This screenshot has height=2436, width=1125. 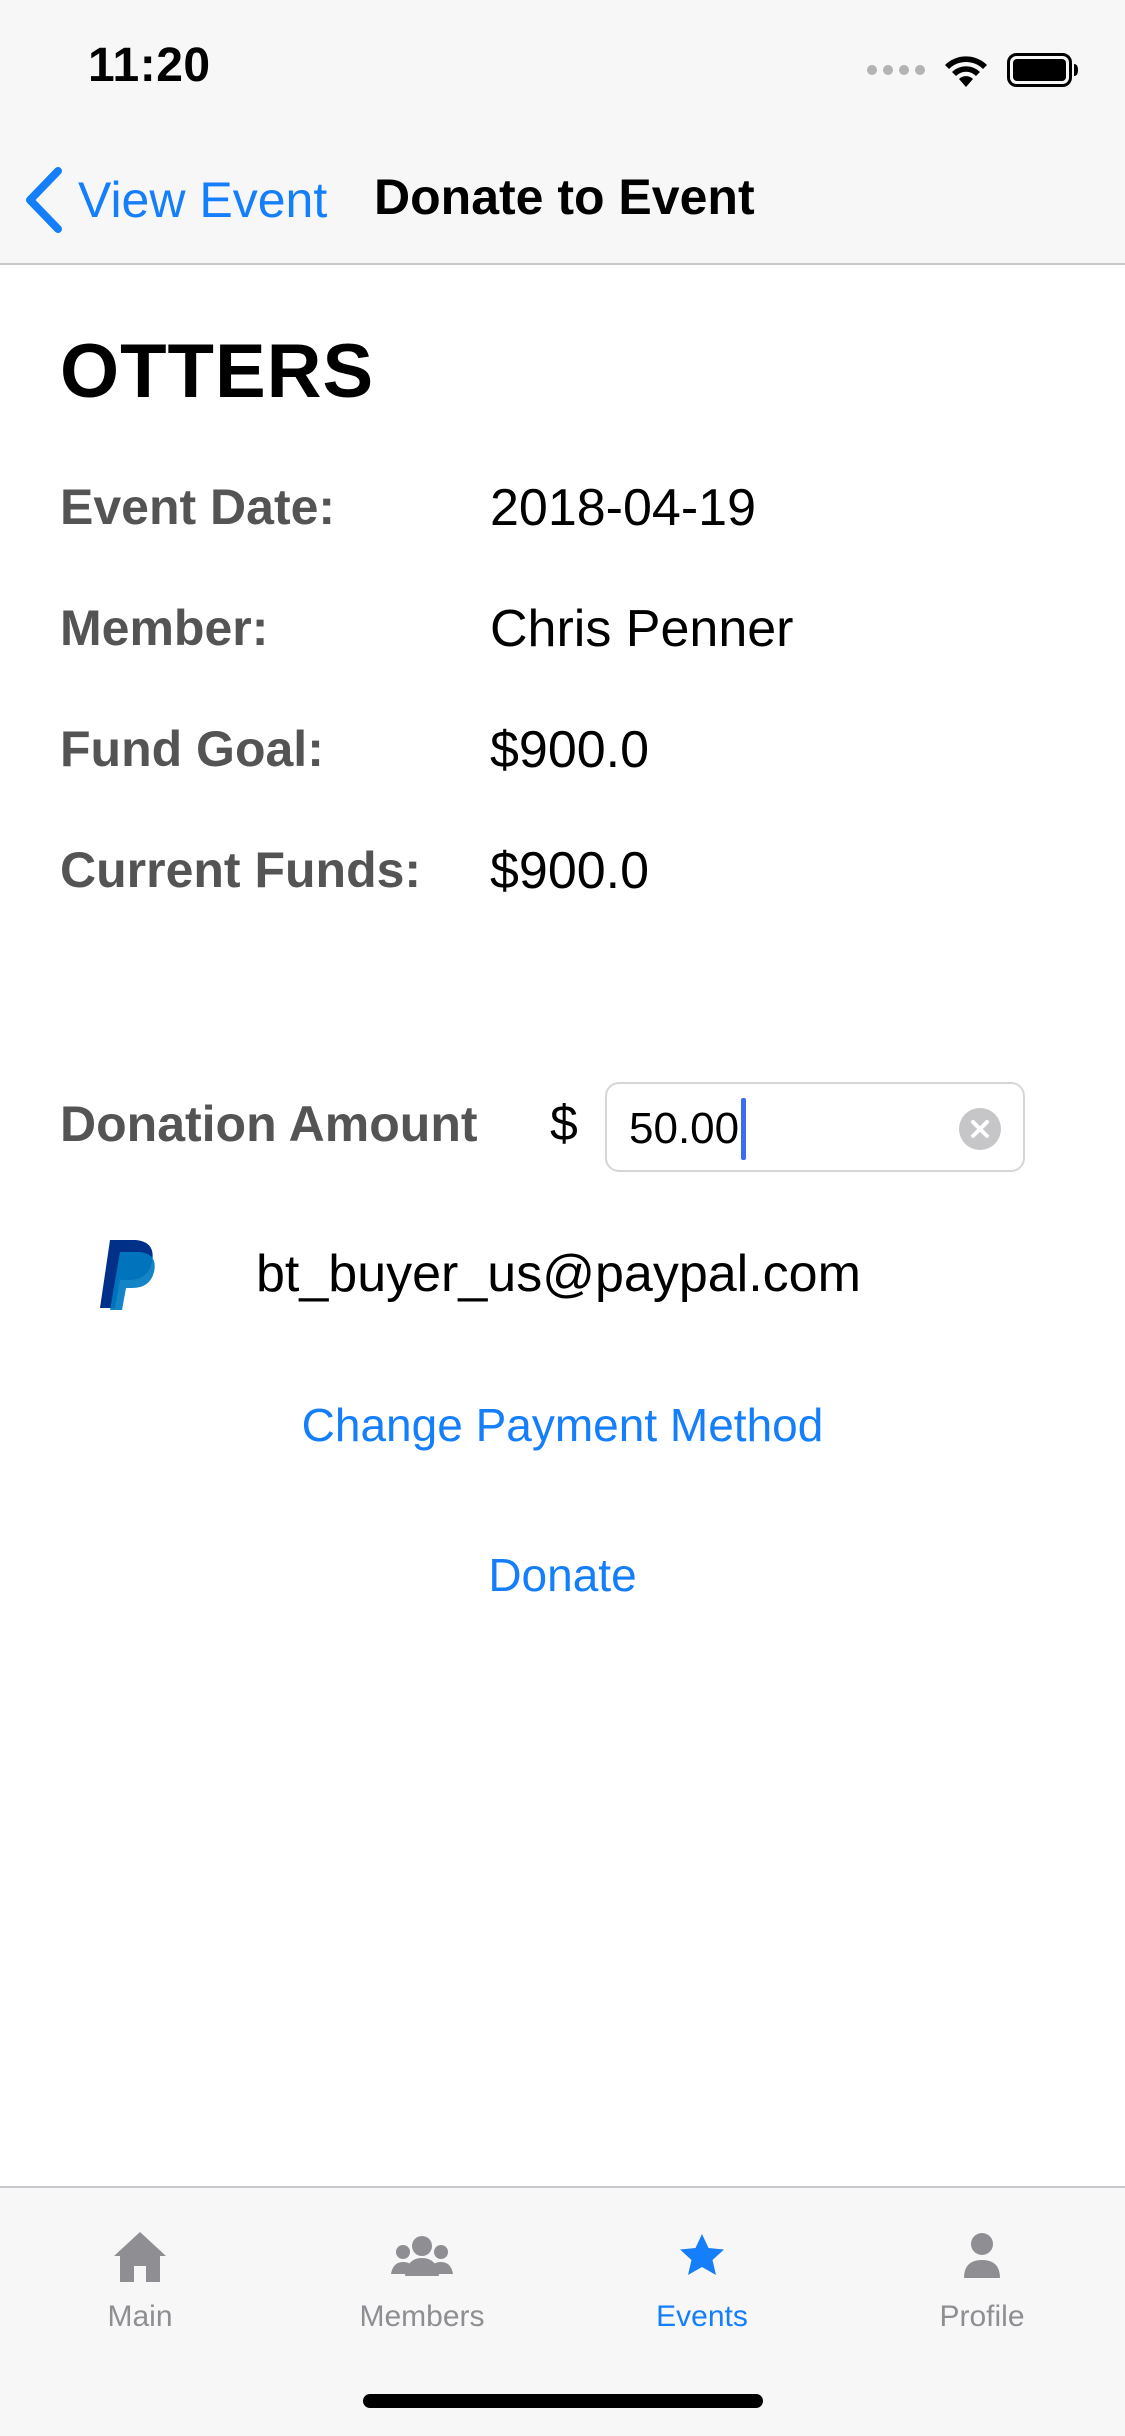 I want to click on text-cursor, so click(x=743, y=1129).